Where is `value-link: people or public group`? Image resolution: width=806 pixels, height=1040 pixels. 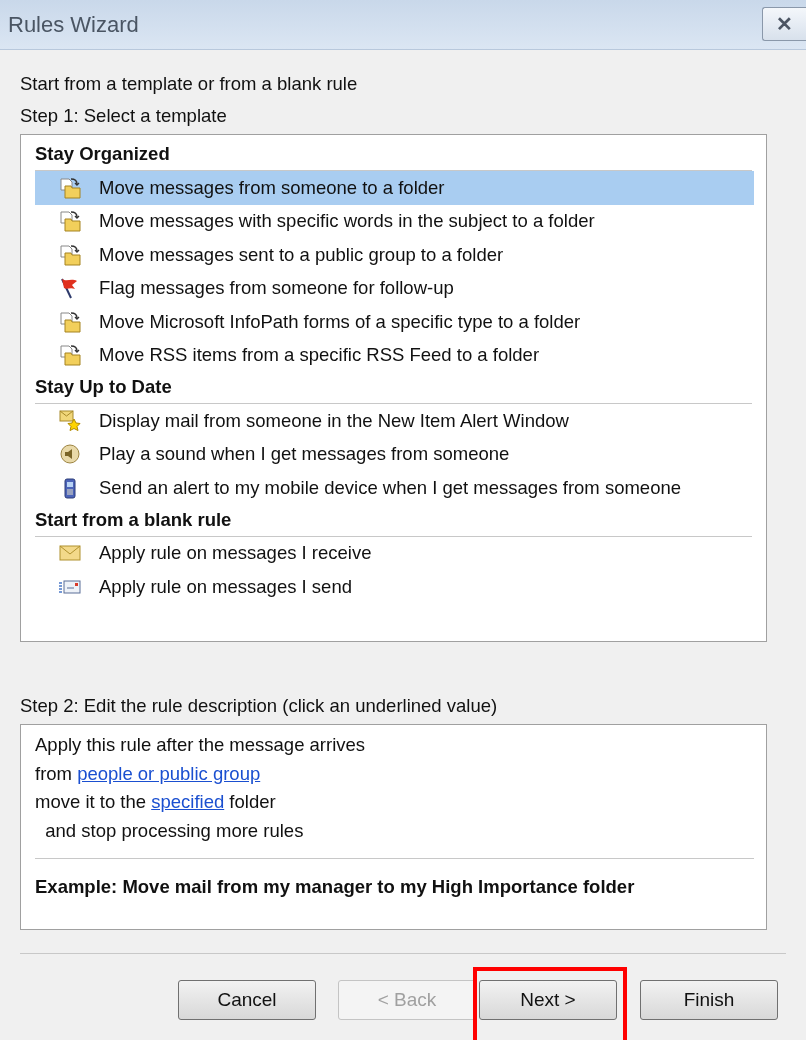
value-link: people or public group is located at coordinates (169, 774).